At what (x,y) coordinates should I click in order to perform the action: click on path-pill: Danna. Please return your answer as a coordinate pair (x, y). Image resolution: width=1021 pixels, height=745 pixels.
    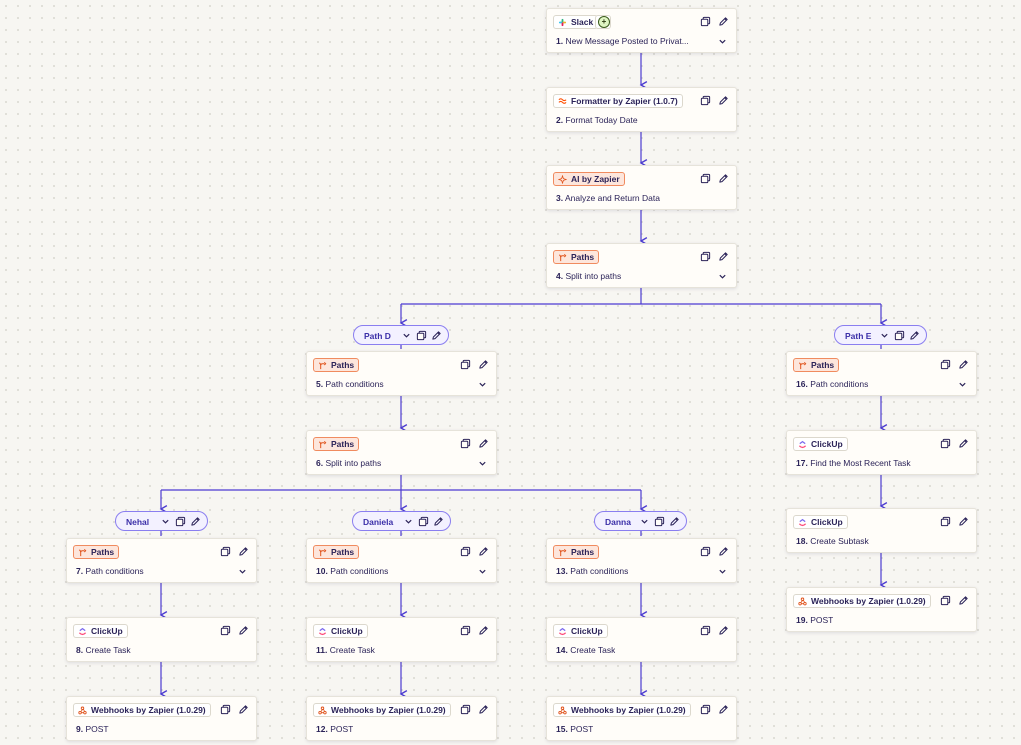
    Looking at the image, I should click on (640, 521).